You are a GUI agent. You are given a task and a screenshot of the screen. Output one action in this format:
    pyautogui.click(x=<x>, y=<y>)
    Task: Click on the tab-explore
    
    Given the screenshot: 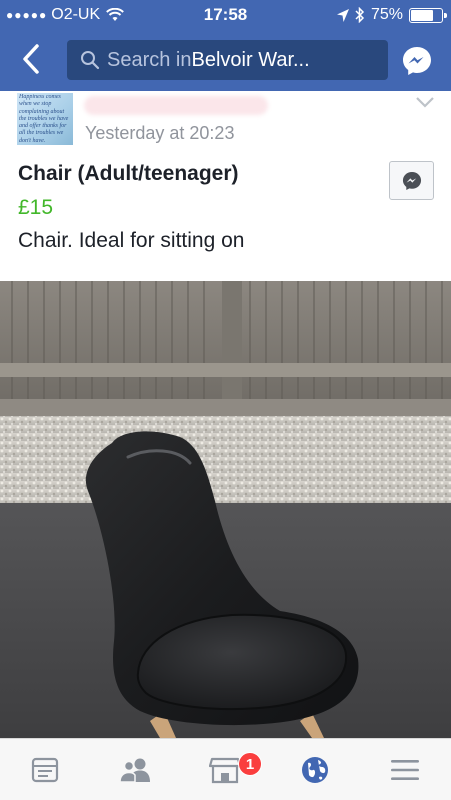 What is the action you would take?
    pyautogui.click(x=315, y=770)
    